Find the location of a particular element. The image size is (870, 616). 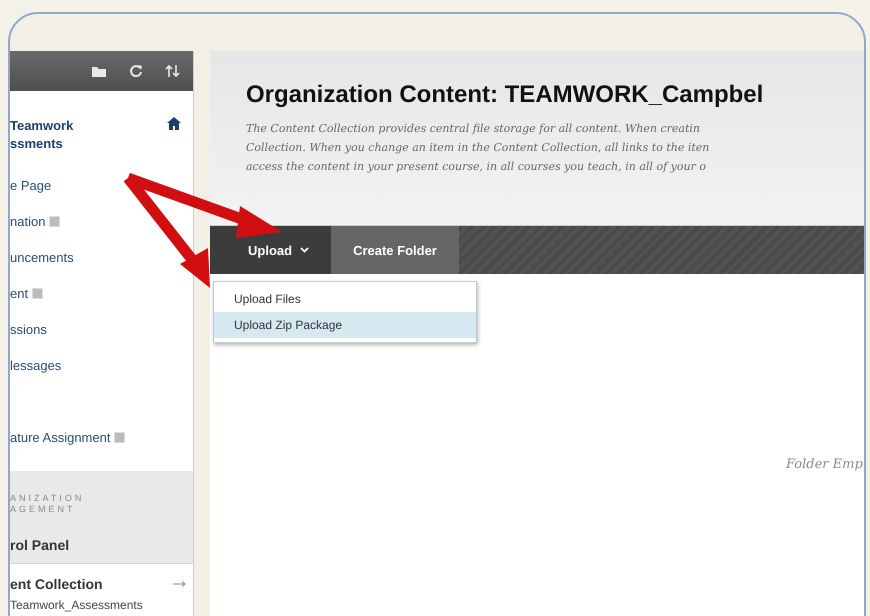

page-title: Organization Content: TEAMWORK_Campbel is located at coordinates (505, 95).